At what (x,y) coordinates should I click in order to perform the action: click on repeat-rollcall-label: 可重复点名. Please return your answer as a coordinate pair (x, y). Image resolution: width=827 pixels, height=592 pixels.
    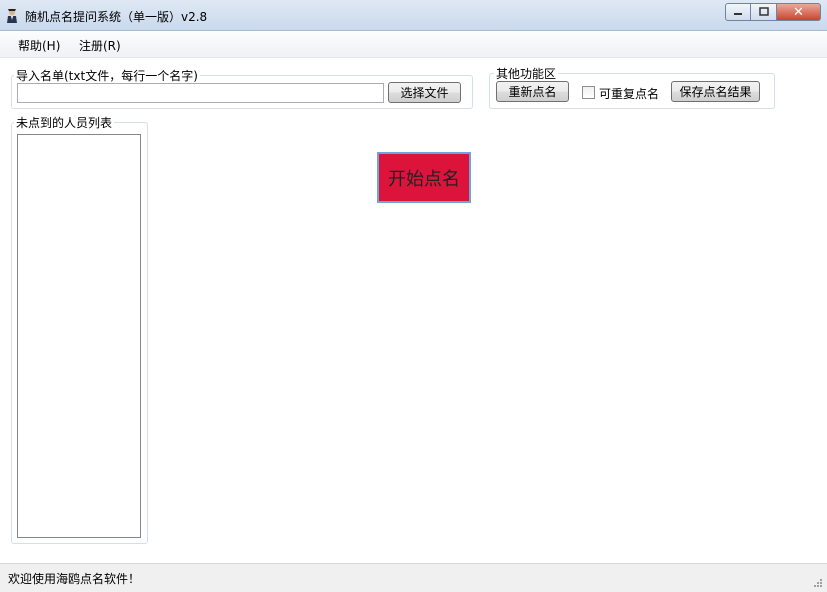
    Looking at the image, I should click on (629, 93).